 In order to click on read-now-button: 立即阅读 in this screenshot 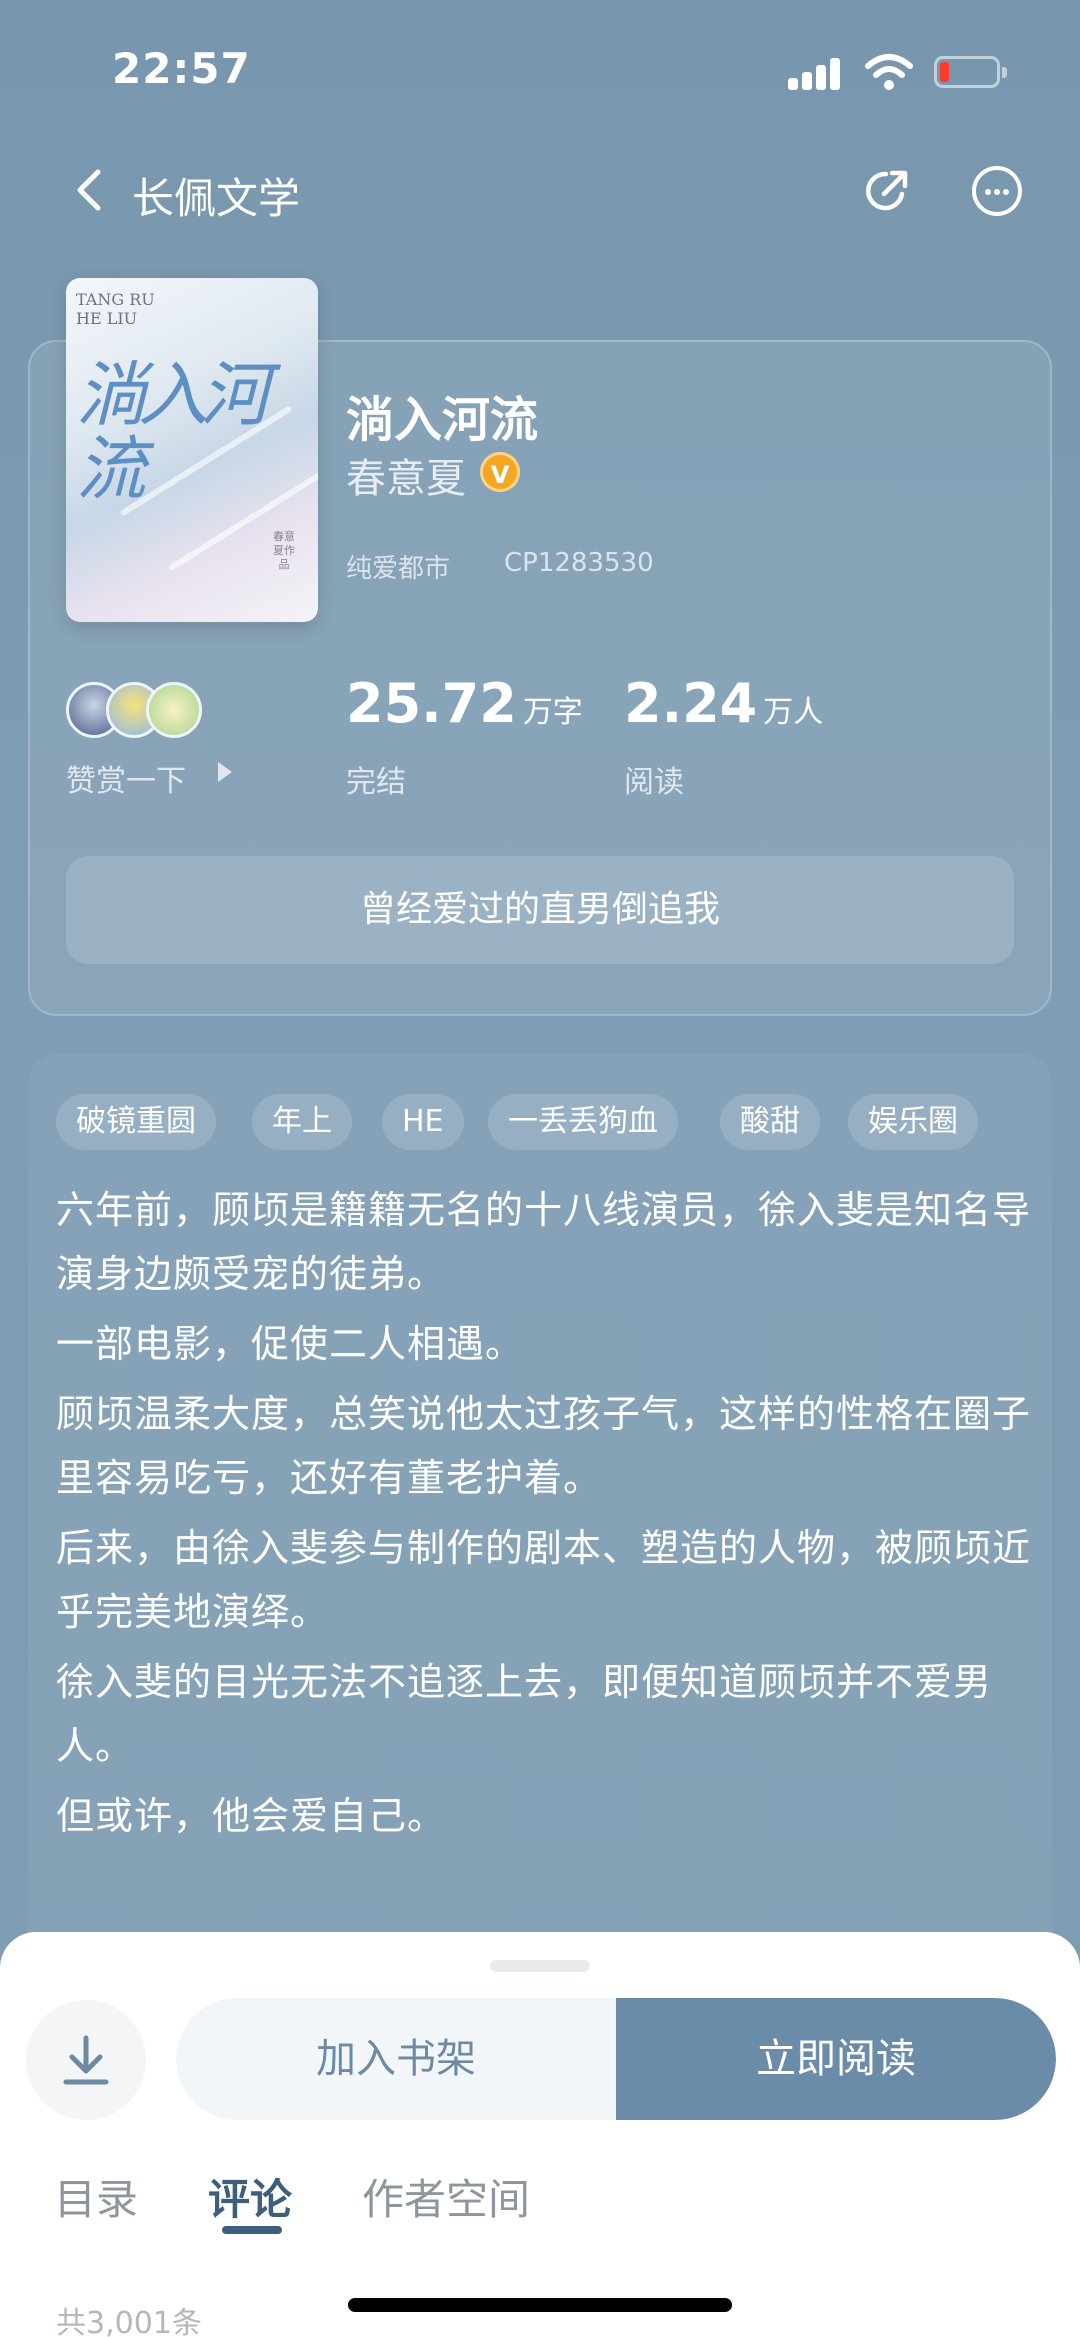, I will do `click(836, 2059)`.